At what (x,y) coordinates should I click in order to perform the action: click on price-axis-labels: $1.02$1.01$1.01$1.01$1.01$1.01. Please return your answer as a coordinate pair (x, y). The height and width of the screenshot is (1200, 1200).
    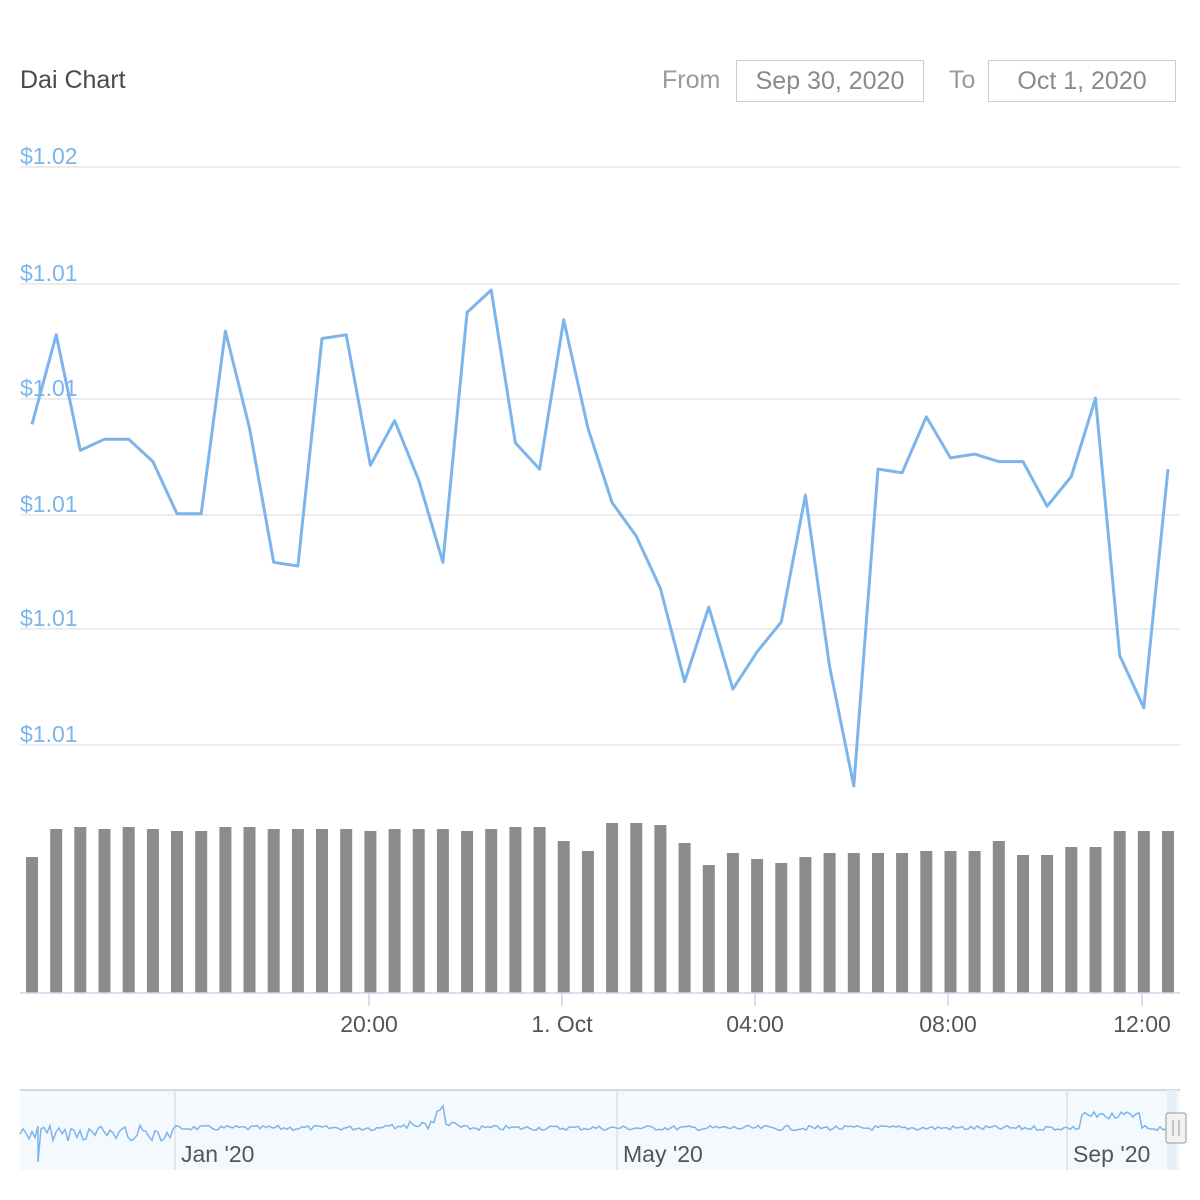
    Looking at the image, I should click on (49, 445).